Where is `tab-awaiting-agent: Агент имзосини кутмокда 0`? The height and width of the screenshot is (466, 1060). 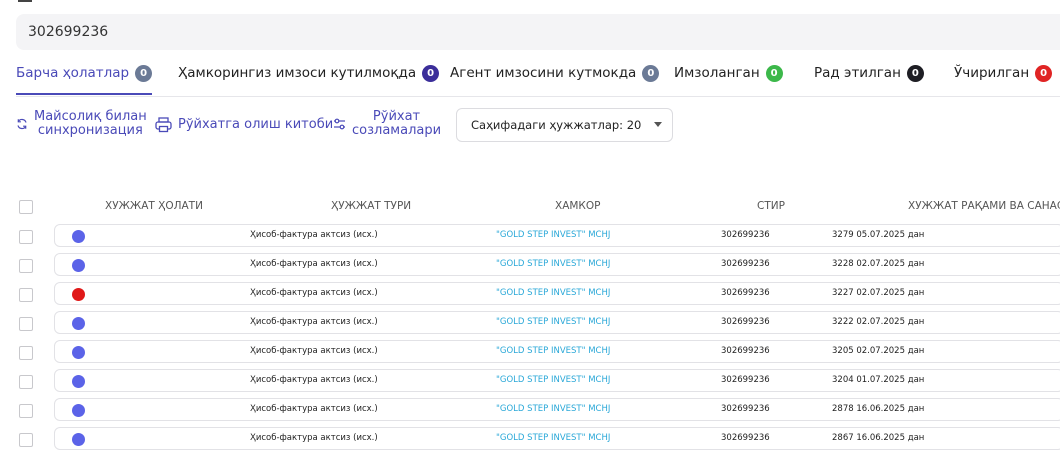
tab-awaiting-agent: Агент имзосини кутмокда 0 is located at coordinates (555, 73).